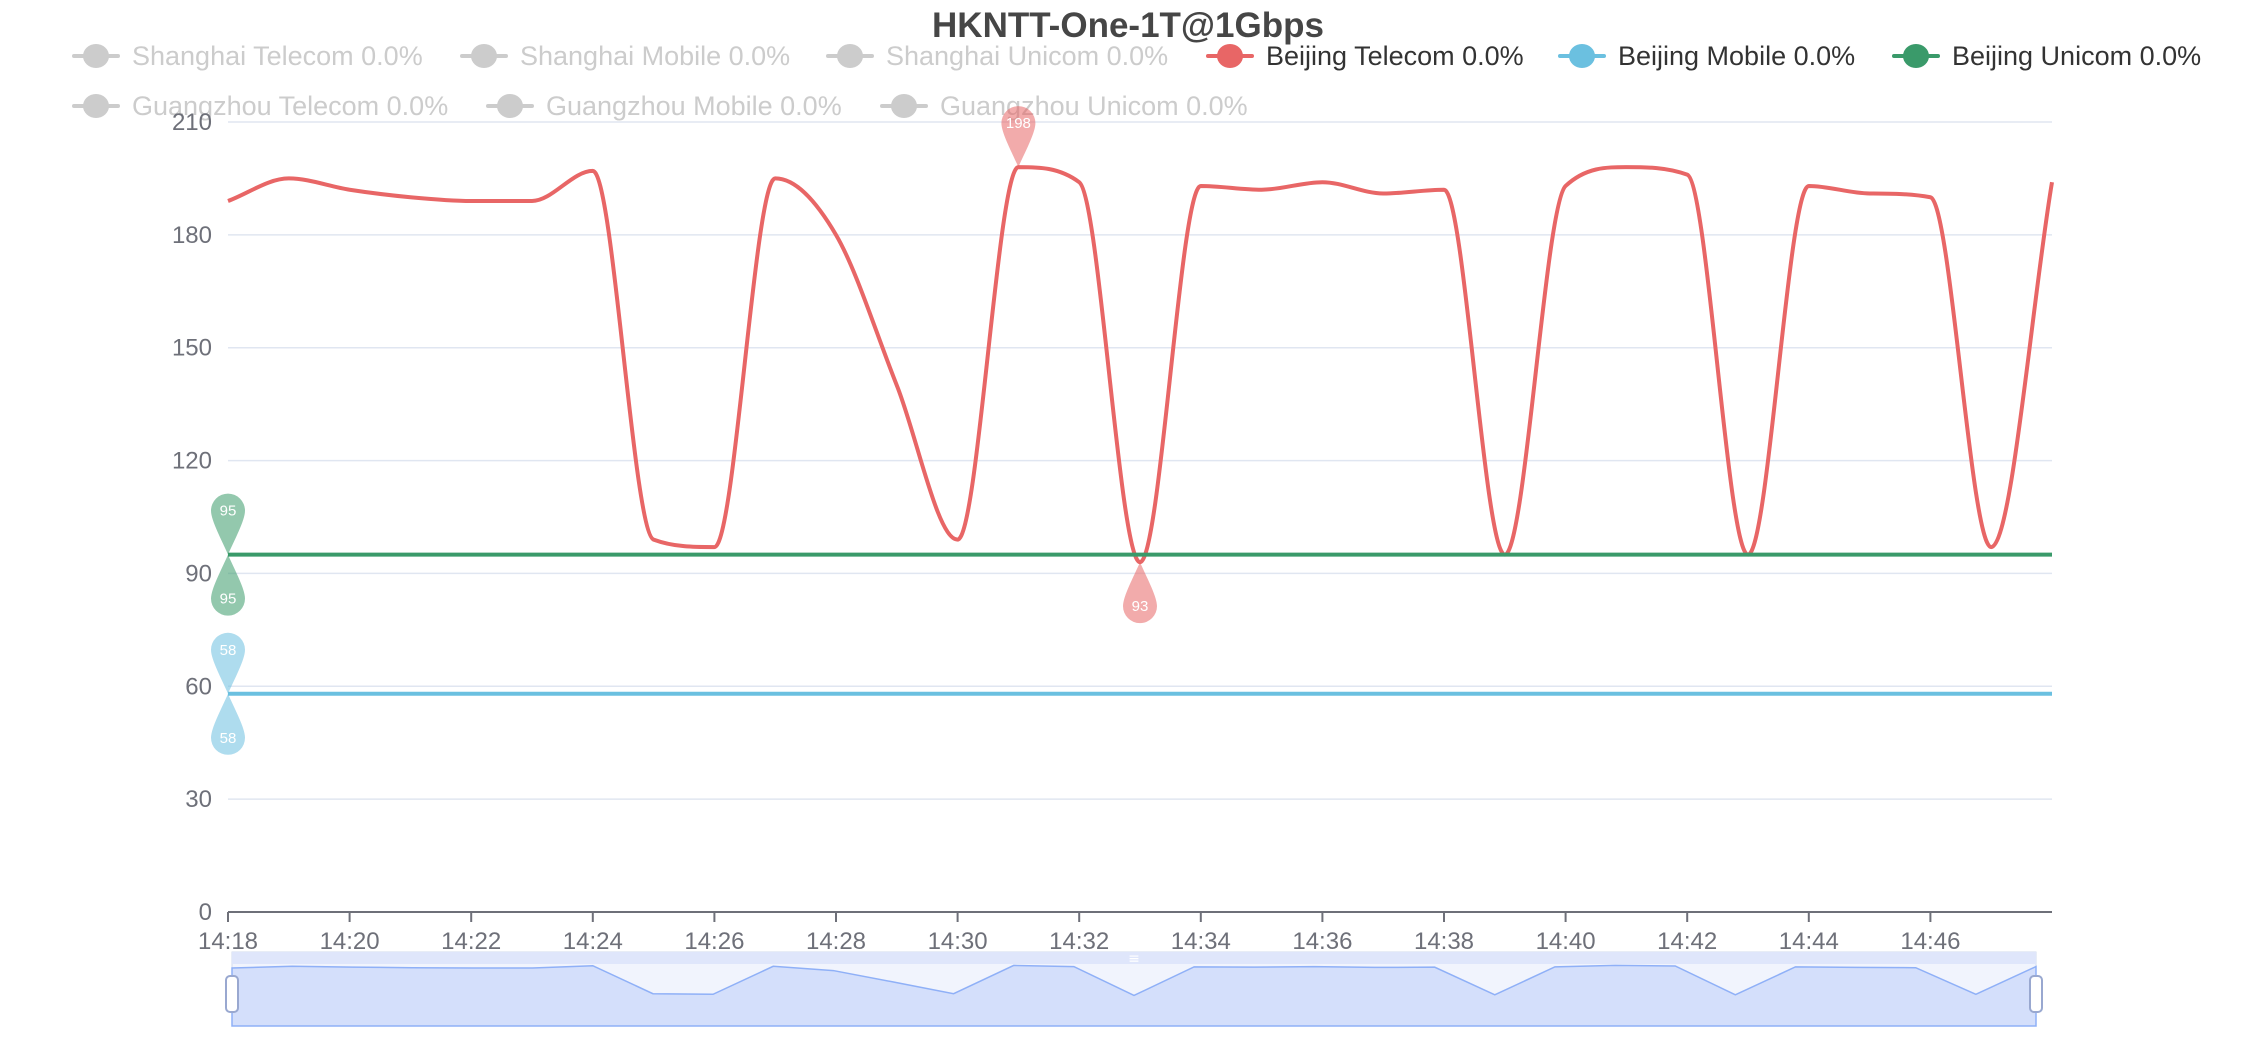  What do you see at coordinates (1018, 137) in the screenshot?
I see `marker-pin: 198` at bounding box center [1018, 137].